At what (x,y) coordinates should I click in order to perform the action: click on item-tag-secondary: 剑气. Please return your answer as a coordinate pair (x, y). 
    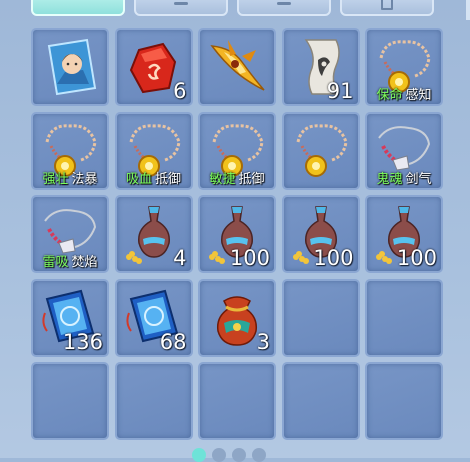
    Looking at the image, I should click on (418, 179).